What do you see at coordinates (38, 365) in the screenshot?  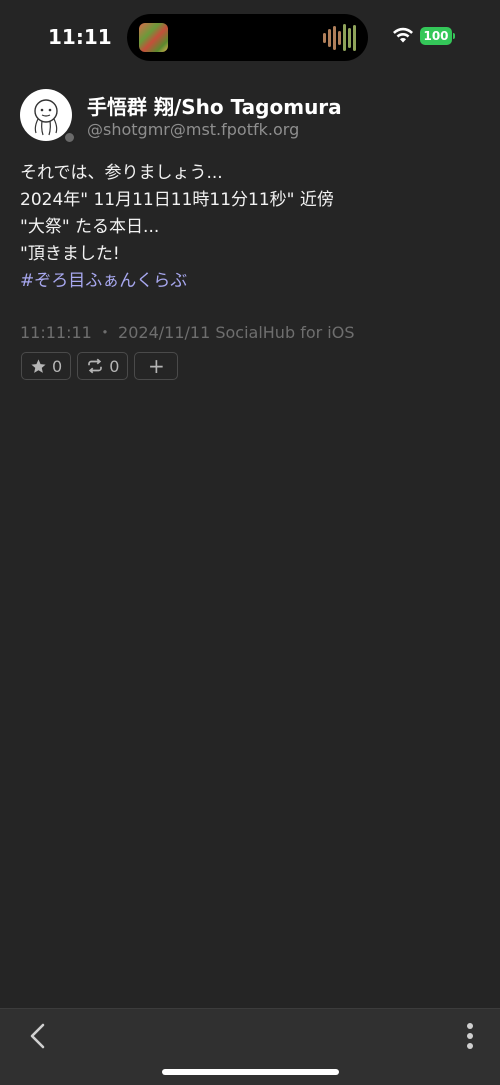 I see `star-icon` at bounding box center [38, 365].